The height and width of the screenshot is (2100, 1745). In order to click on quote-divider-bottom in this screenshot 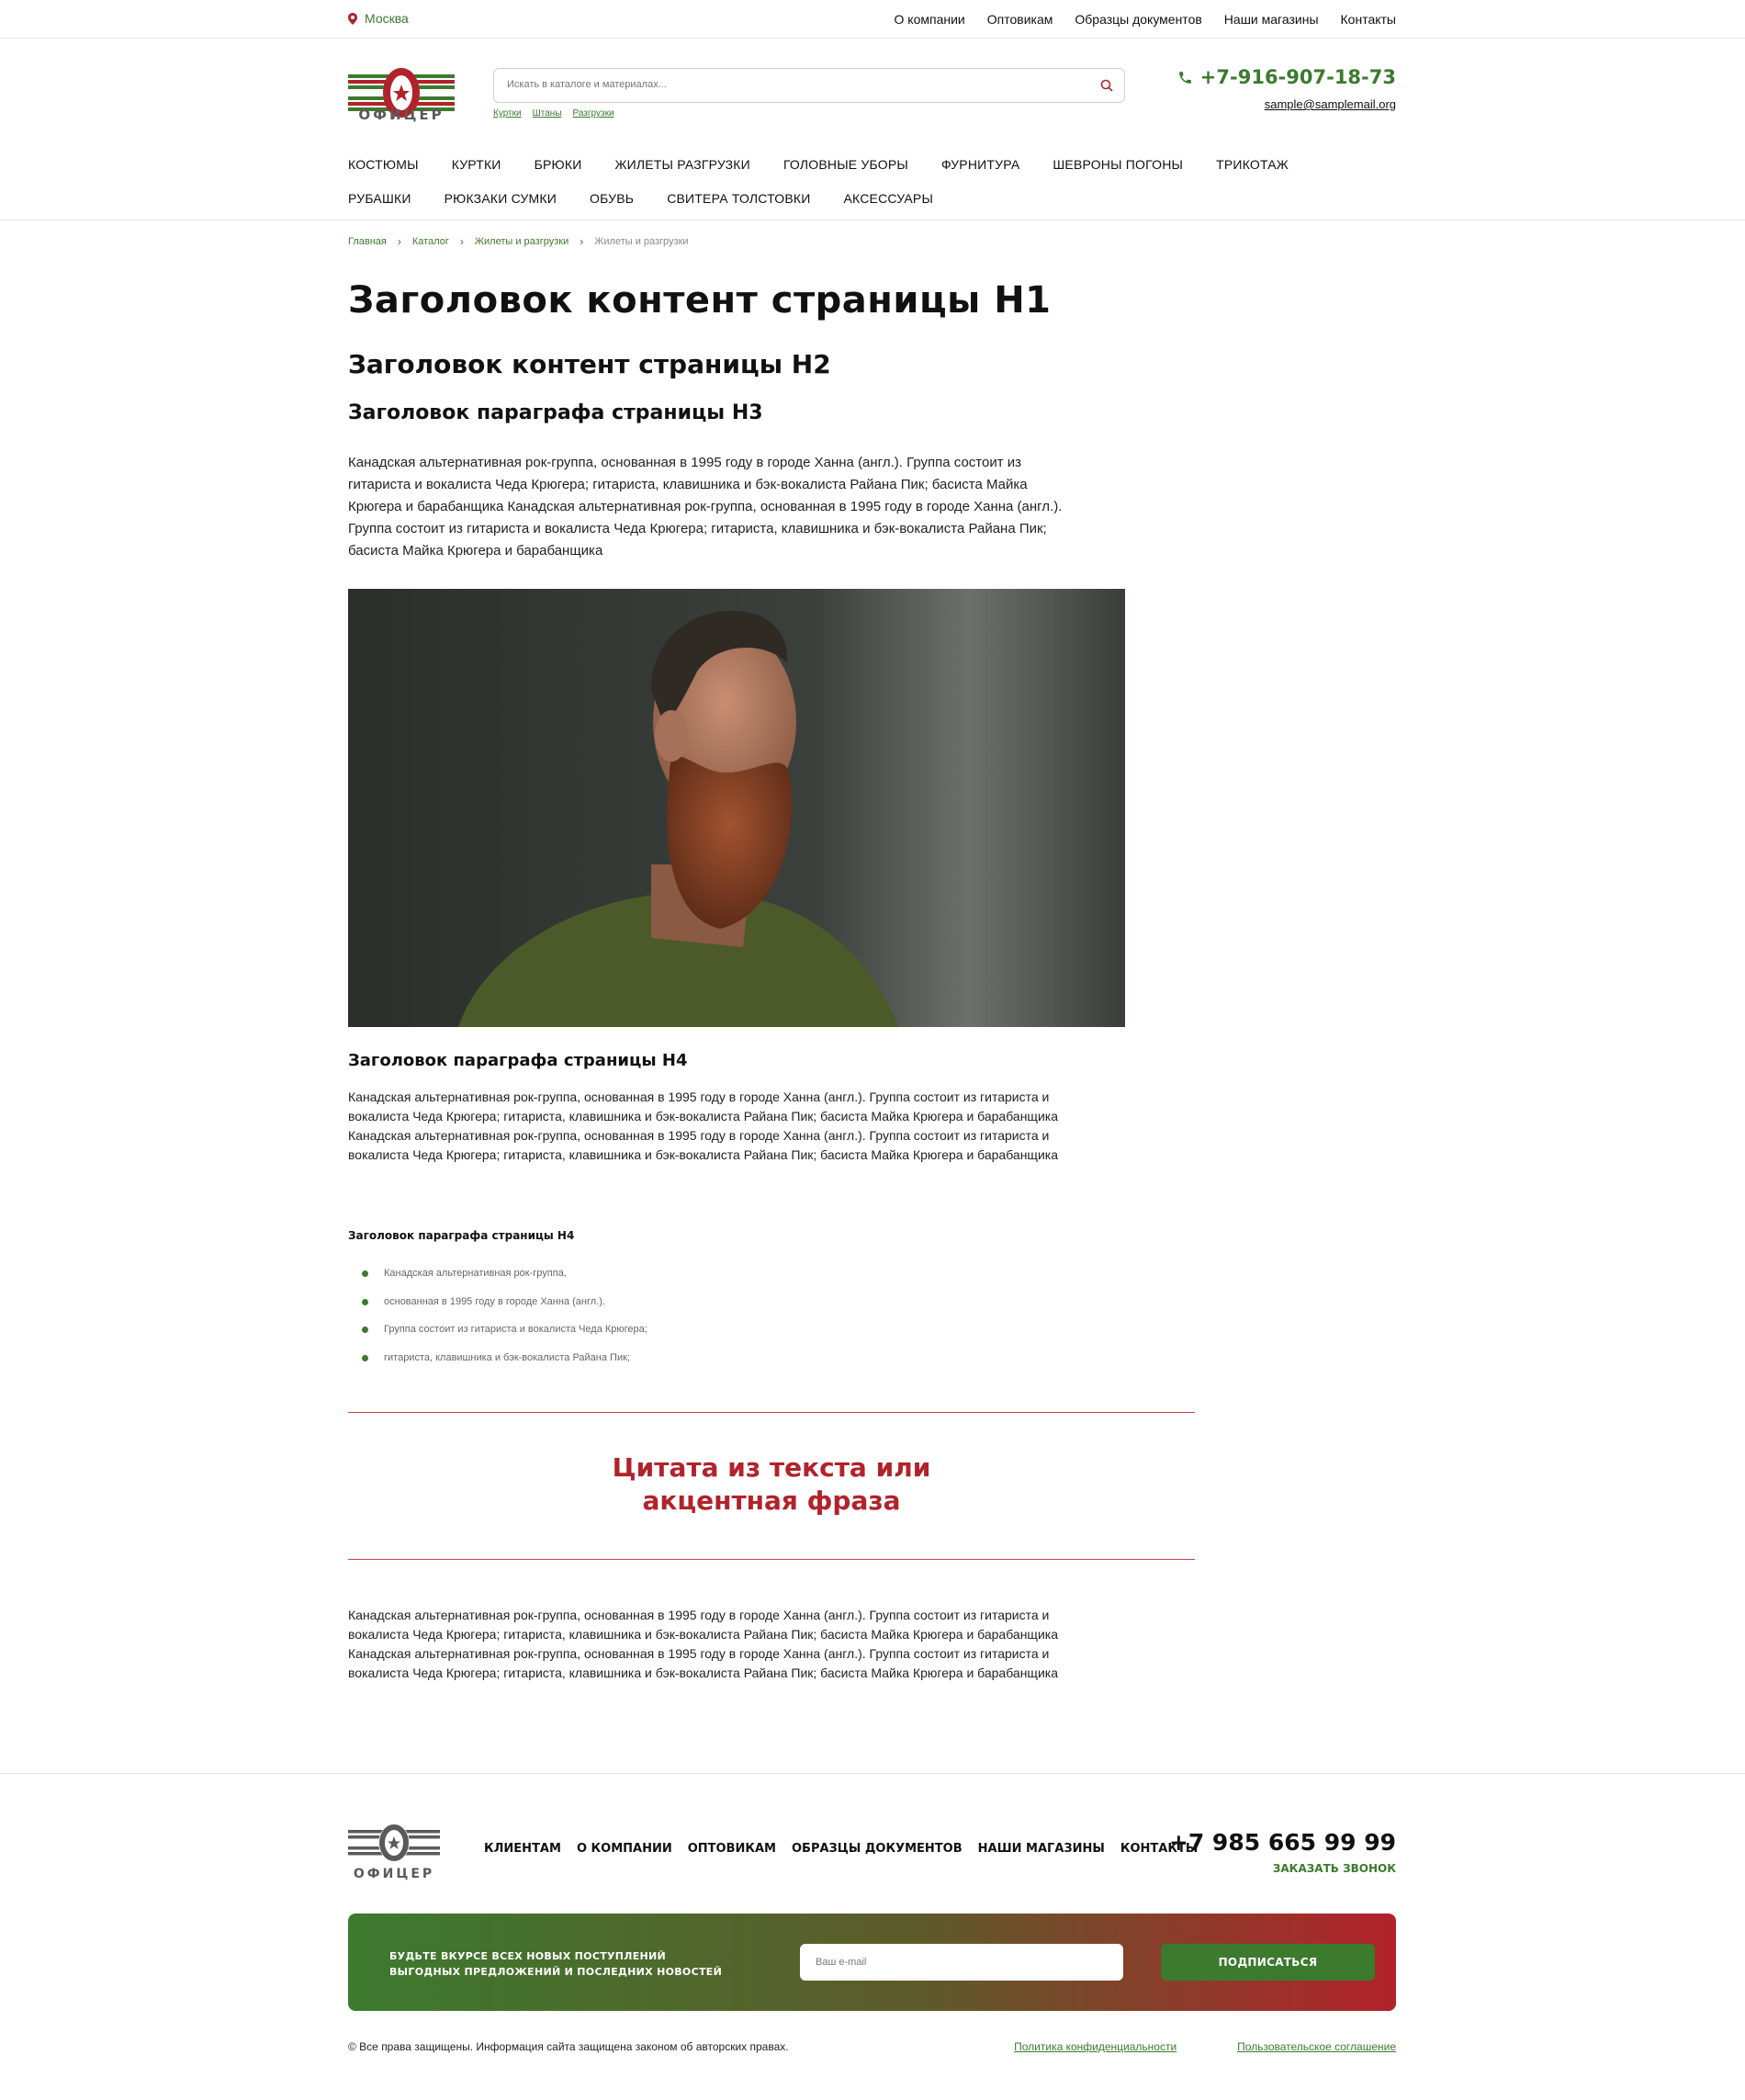, I will do `click(771, 1559)`.